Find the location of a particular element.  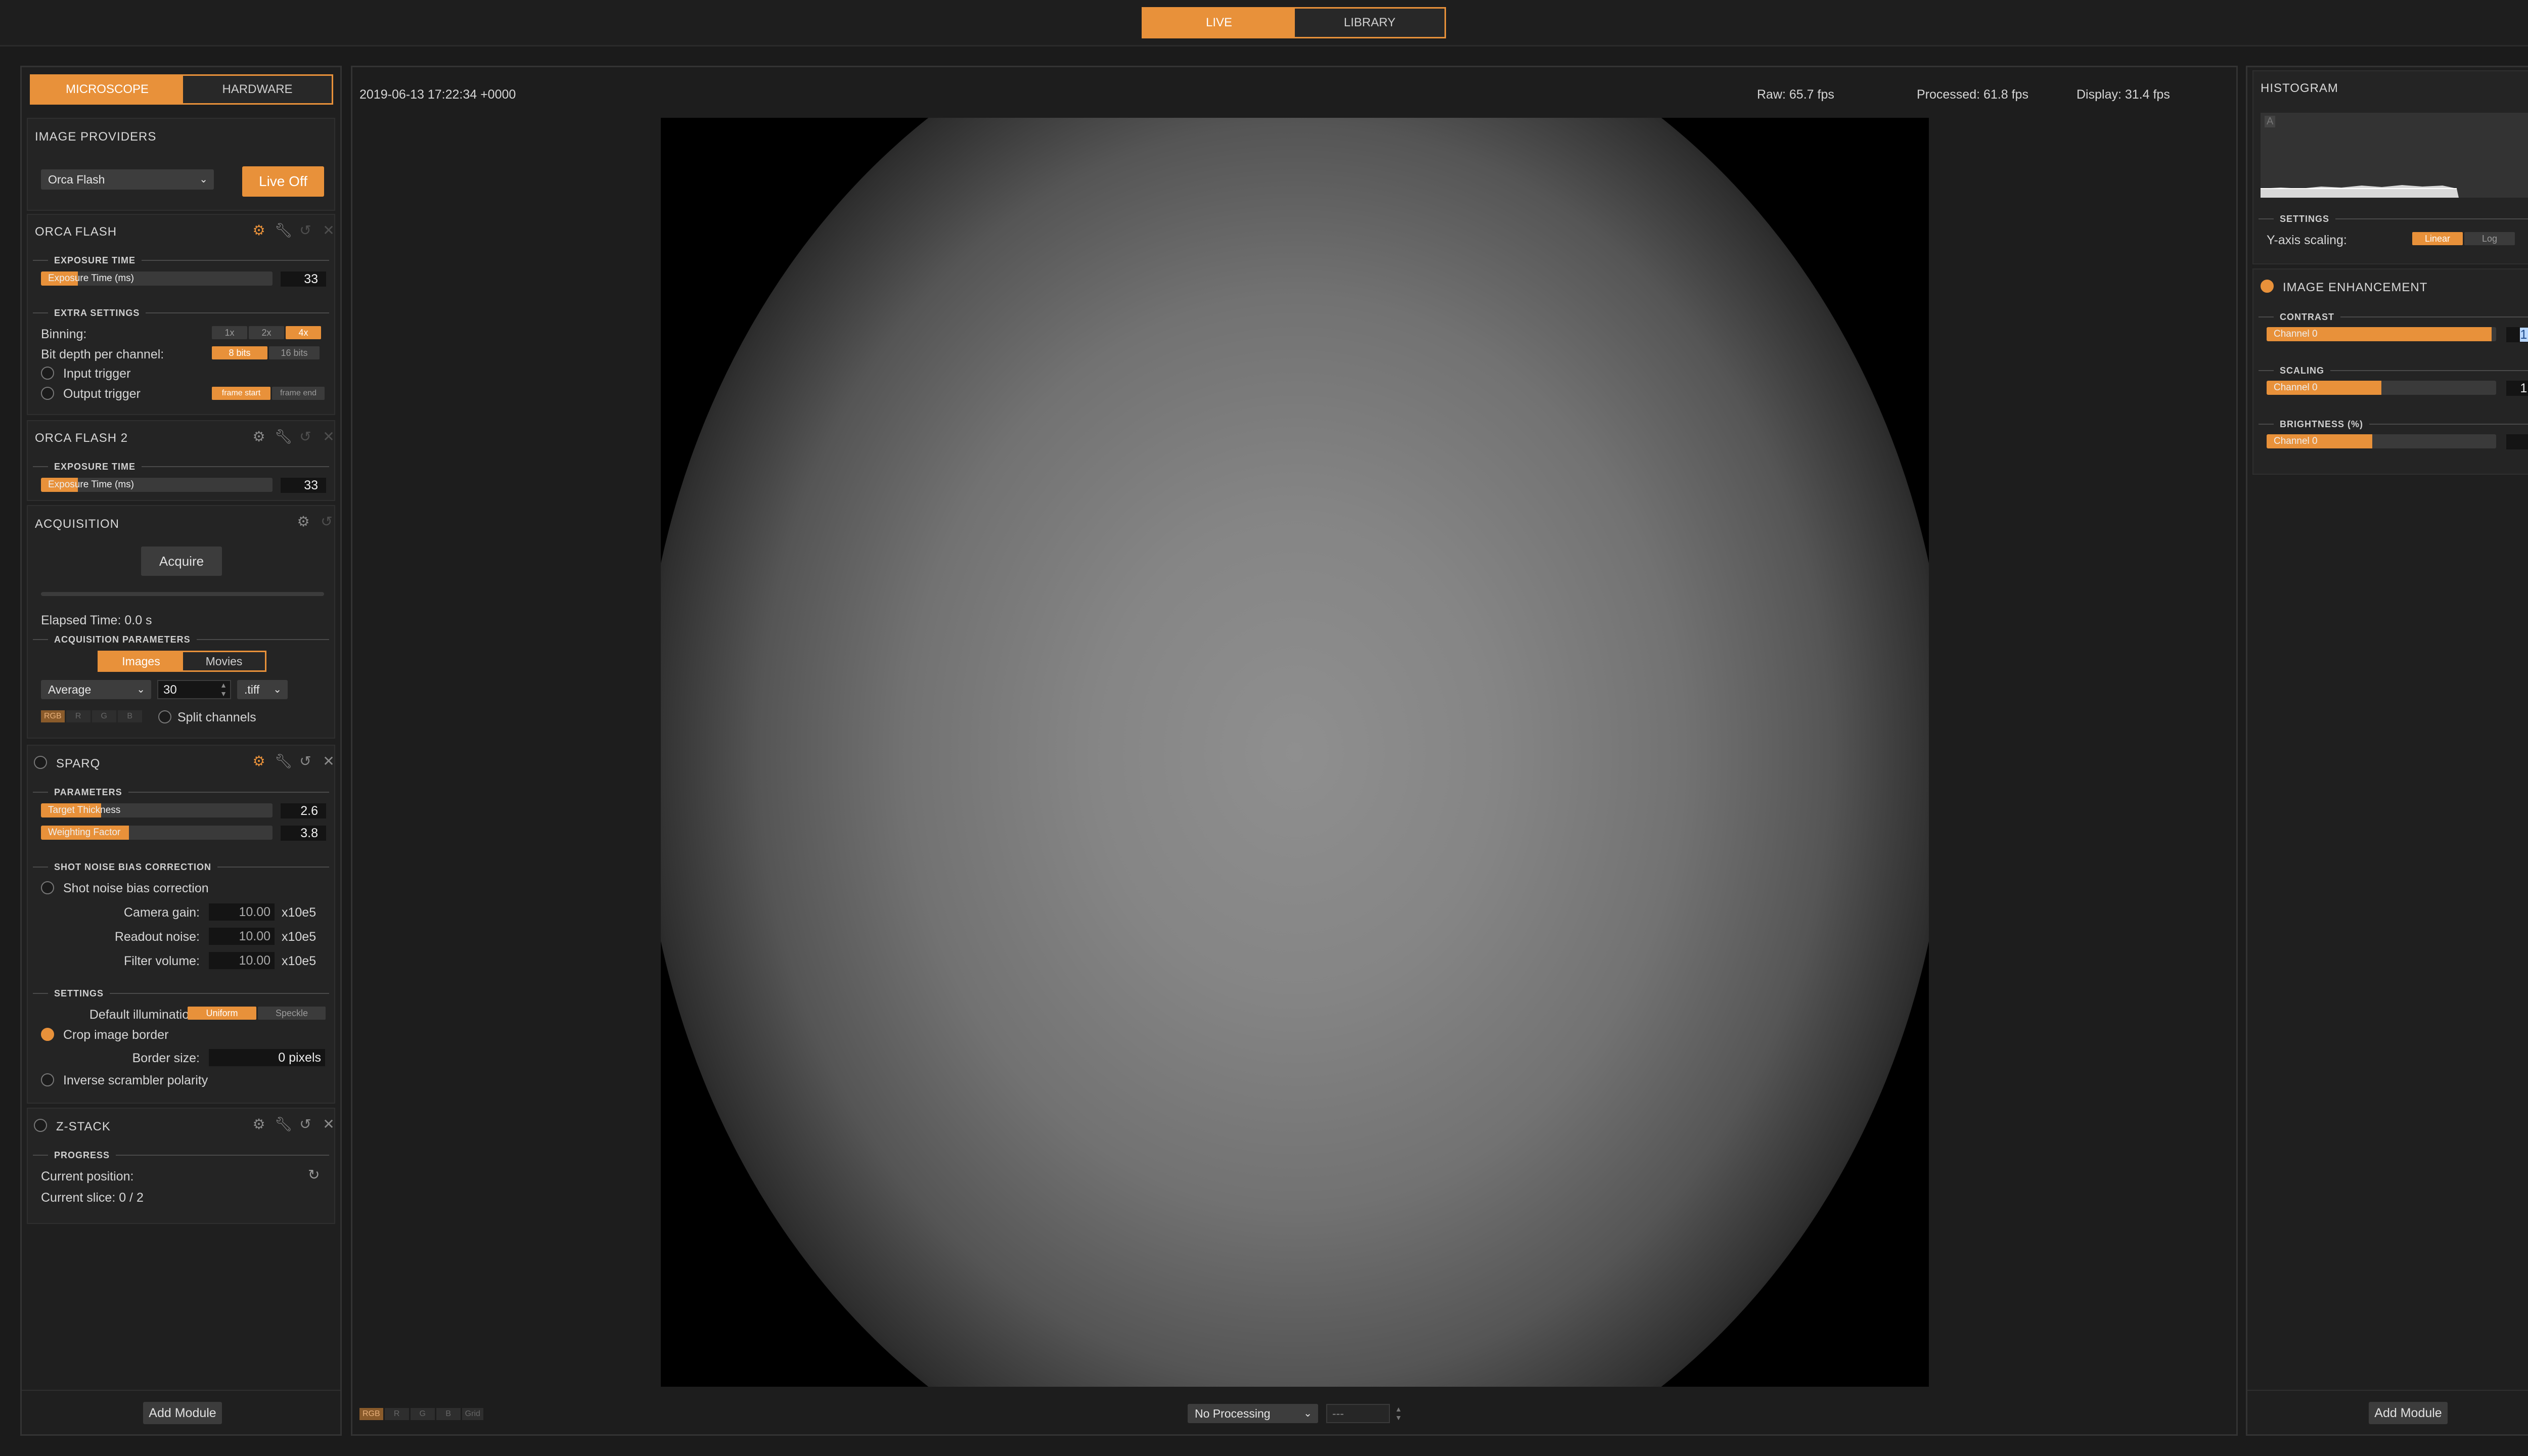

target-thickness-slider: Target Thickness is located at coordinates (157, 810).